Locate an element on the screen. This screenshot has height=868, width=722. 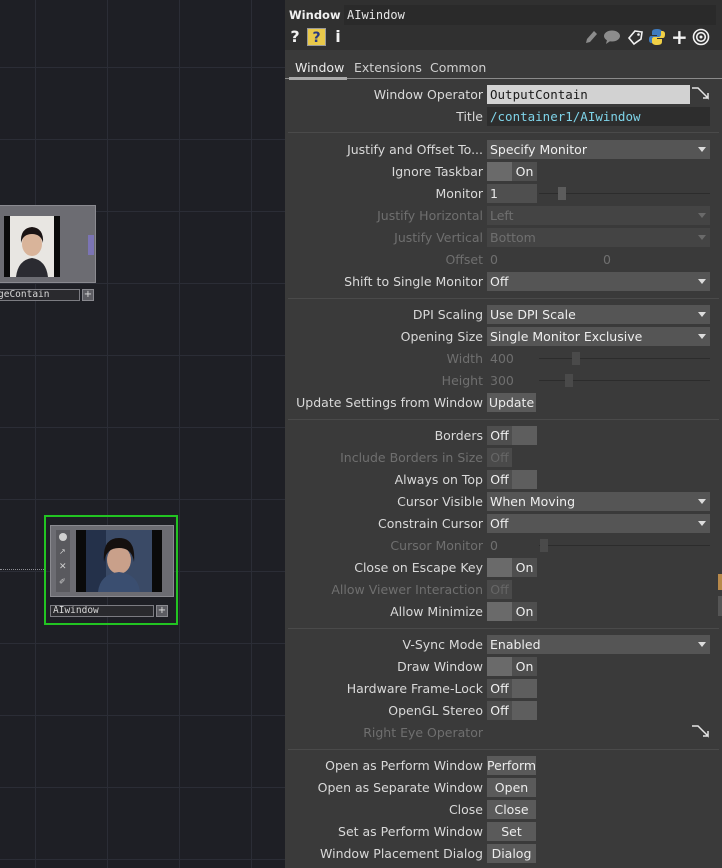
param-window-operator: Window Operator OutputContain is located at coordinates (503, 95).